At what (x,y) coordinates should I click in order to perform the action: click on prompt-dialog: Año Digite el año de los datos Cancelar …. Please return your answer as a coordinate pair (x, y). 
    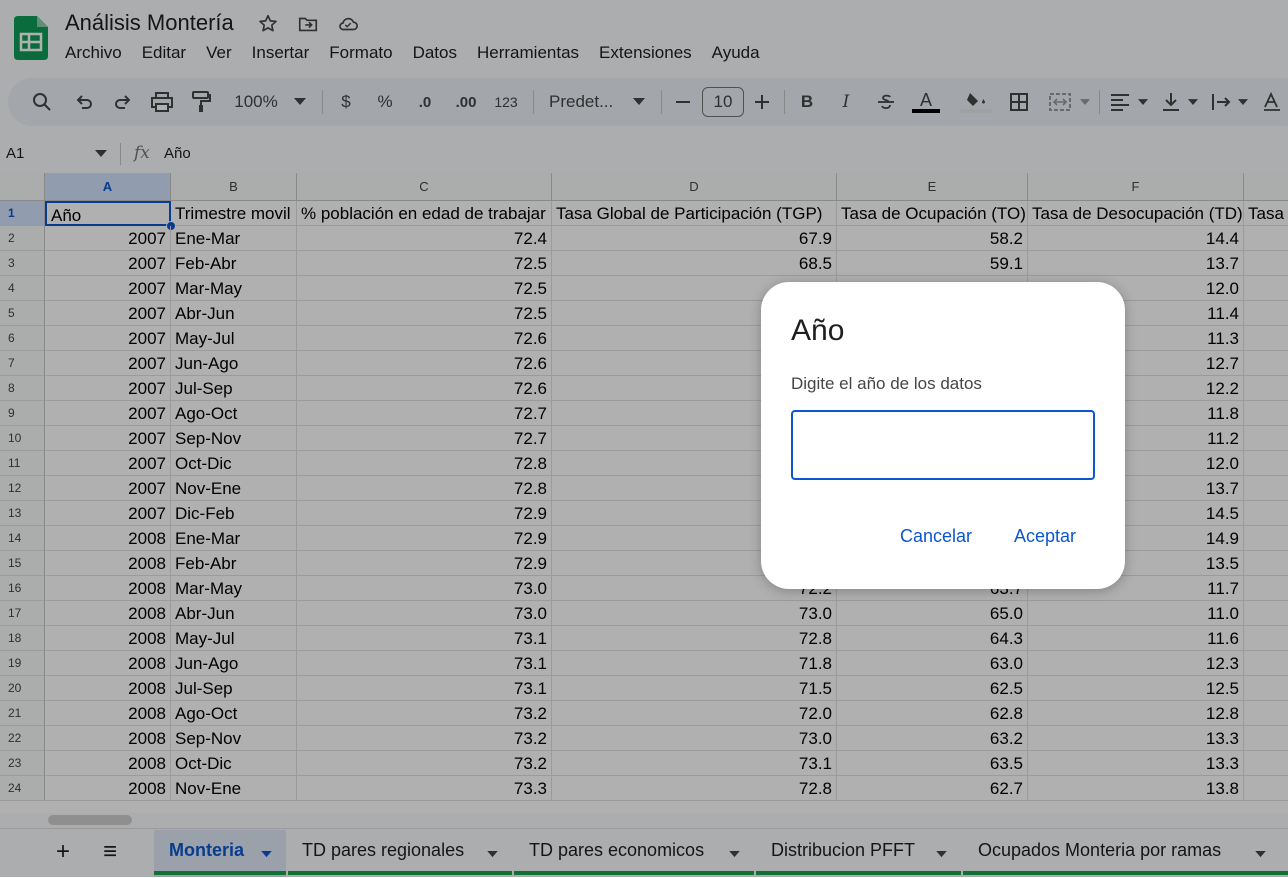
    Looking at the image, I should click on (943, 435).